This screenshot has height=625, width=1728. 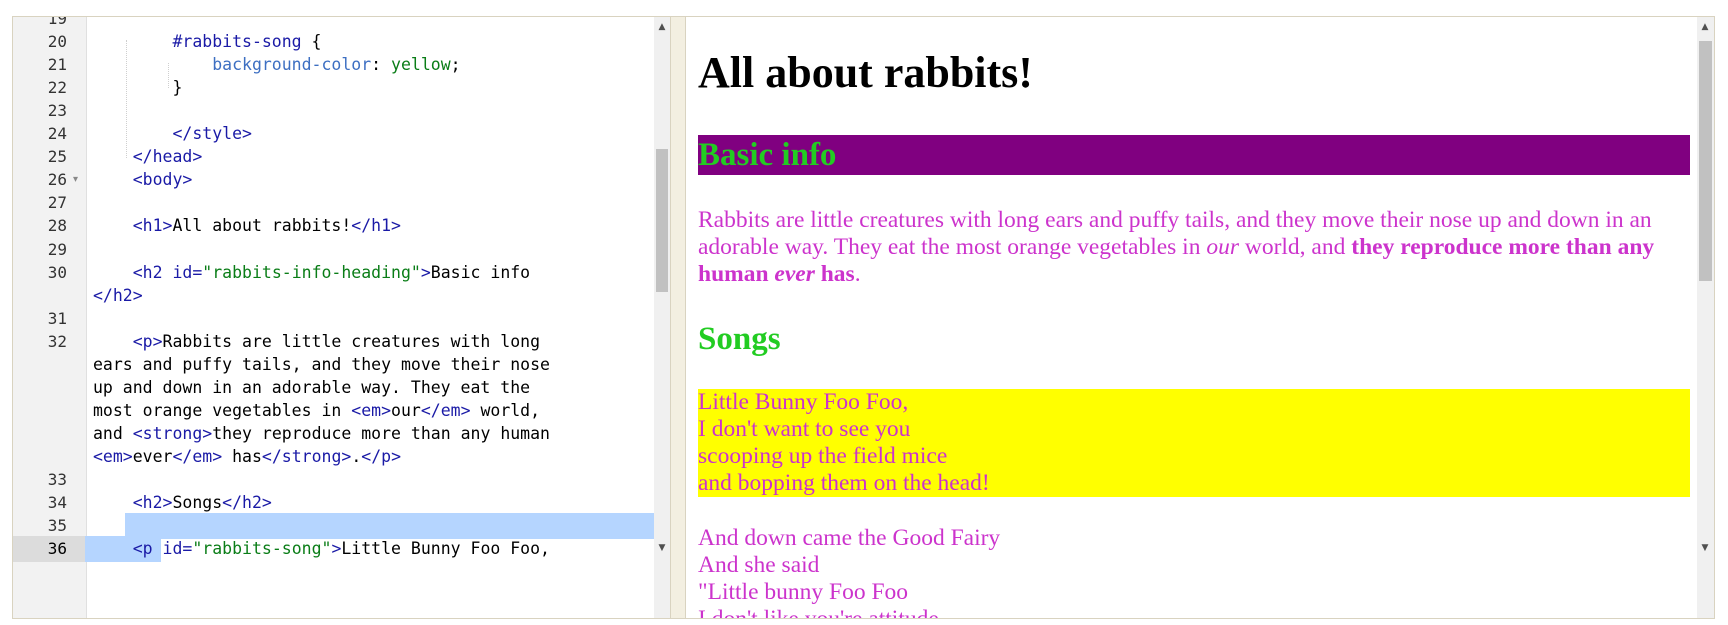 I want to click on pane-splitter, so click(x=678, y=317).